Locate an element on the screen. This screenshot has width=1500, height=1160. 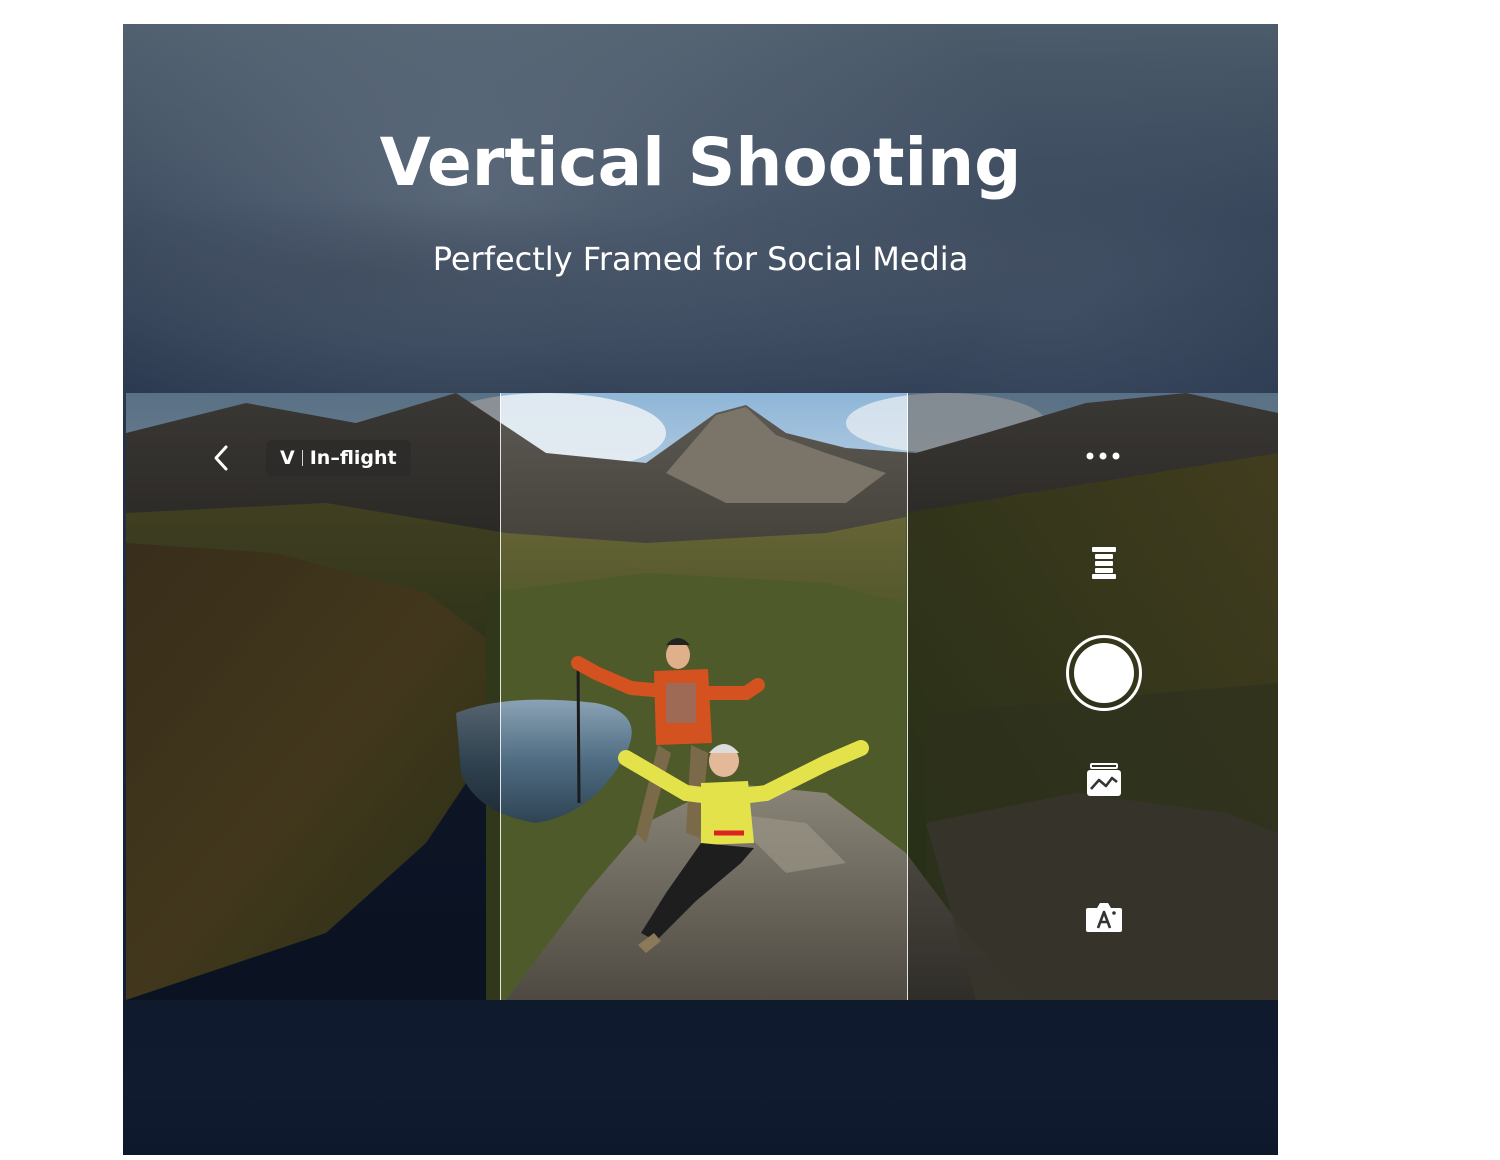
more-dots-icon is located at coordinates (1103, 456).